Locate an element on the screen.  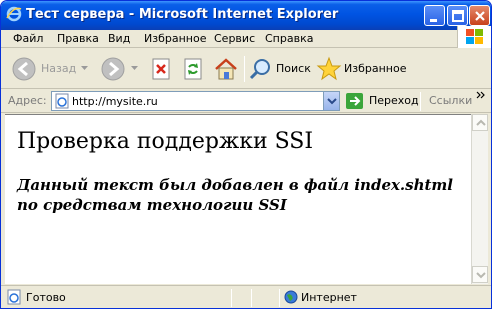
menu-bar: Файл Правка Вид Избранное Сервис Справка is located at coordinates (246, 39).